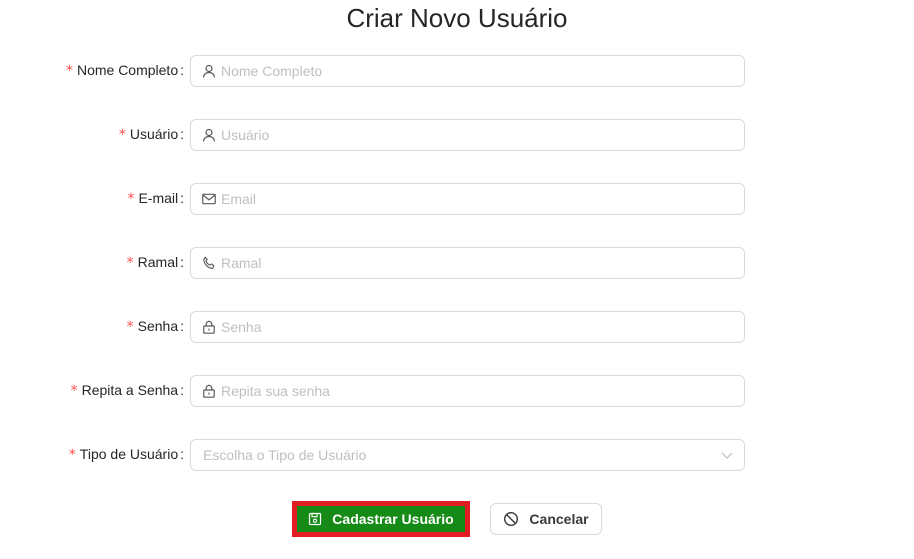  What do you see at coordinates (471, 199) in the screenshot?
I see `email-input` at bounding box center [471, 199].